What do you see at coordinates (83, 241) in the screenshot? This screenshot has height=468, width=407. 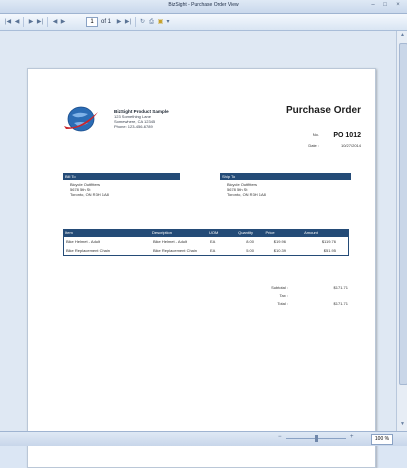 I see `cell-item: Bike Helmet - Adult` at bounding box center [83, 241].